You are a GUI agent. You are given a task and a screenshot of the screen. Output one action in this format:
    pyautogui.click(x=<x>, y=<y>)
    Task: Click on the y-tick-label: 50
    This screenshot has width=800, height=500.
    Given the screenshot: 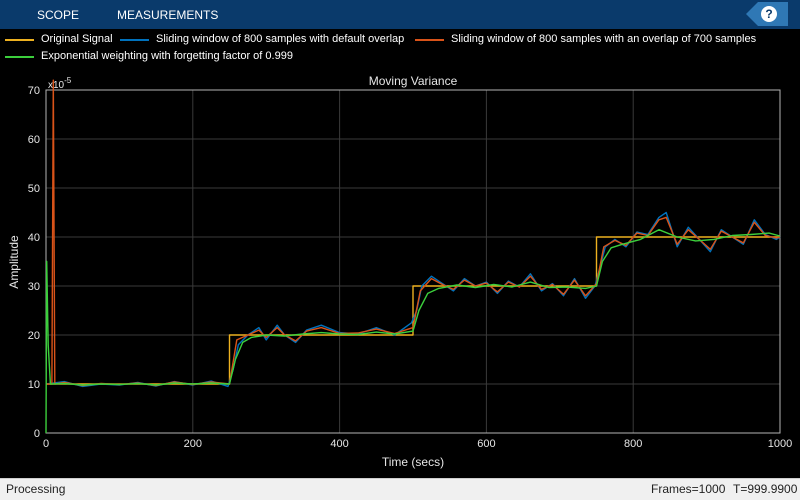 What is the action you would take?
    pyautogui.click(x=34, y=189)
    